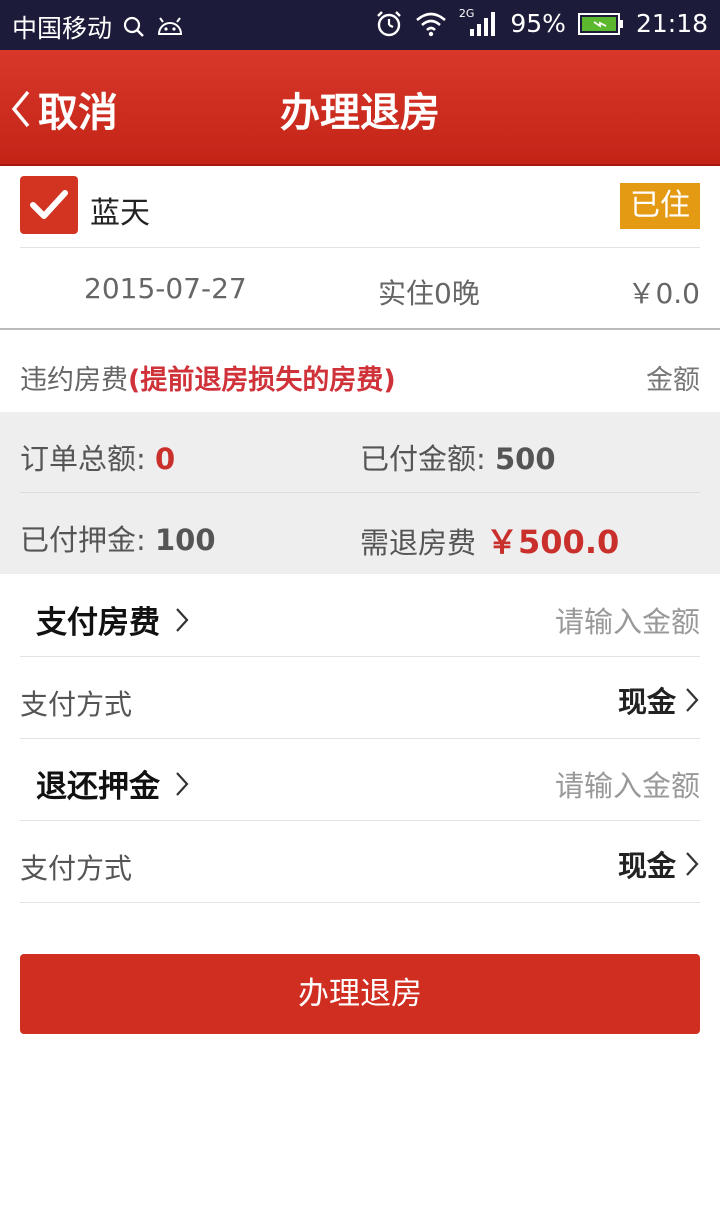  I want to click on breach-fee-label: 违约房费(提前退房损失的房费), so click(208, 377).